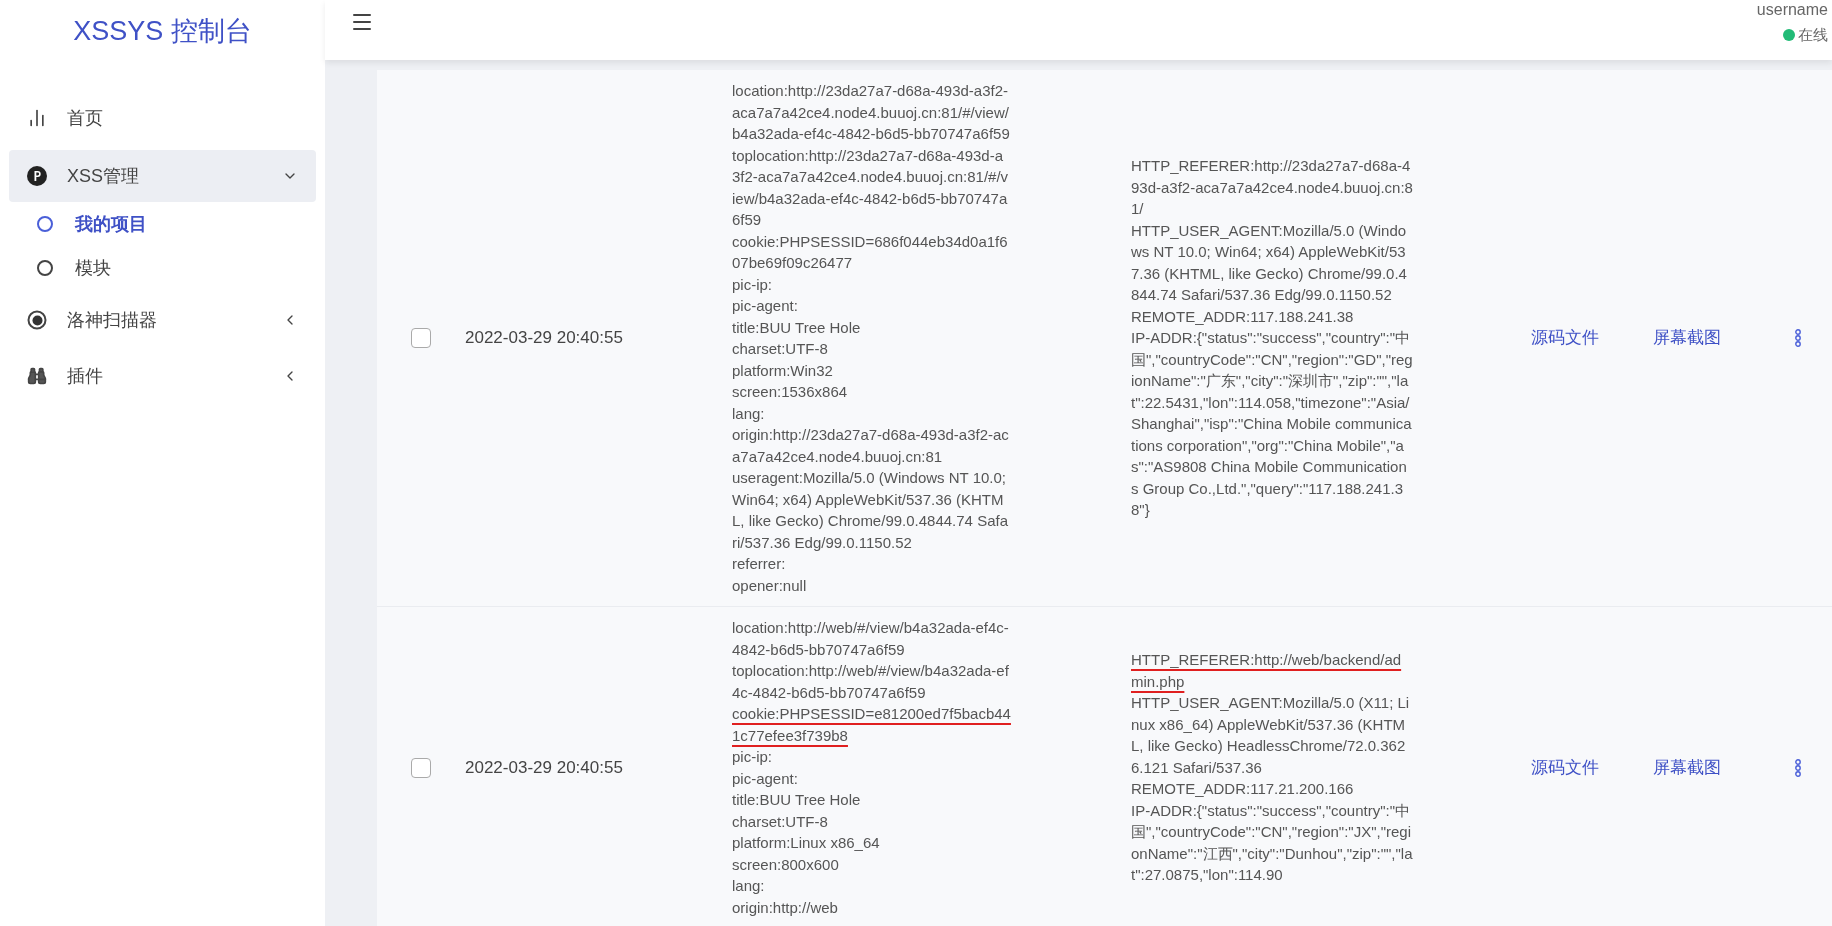 Image resolution: width=1832 pixels, height=926 pixels. I want to click on target-icon, so click(37, 320).